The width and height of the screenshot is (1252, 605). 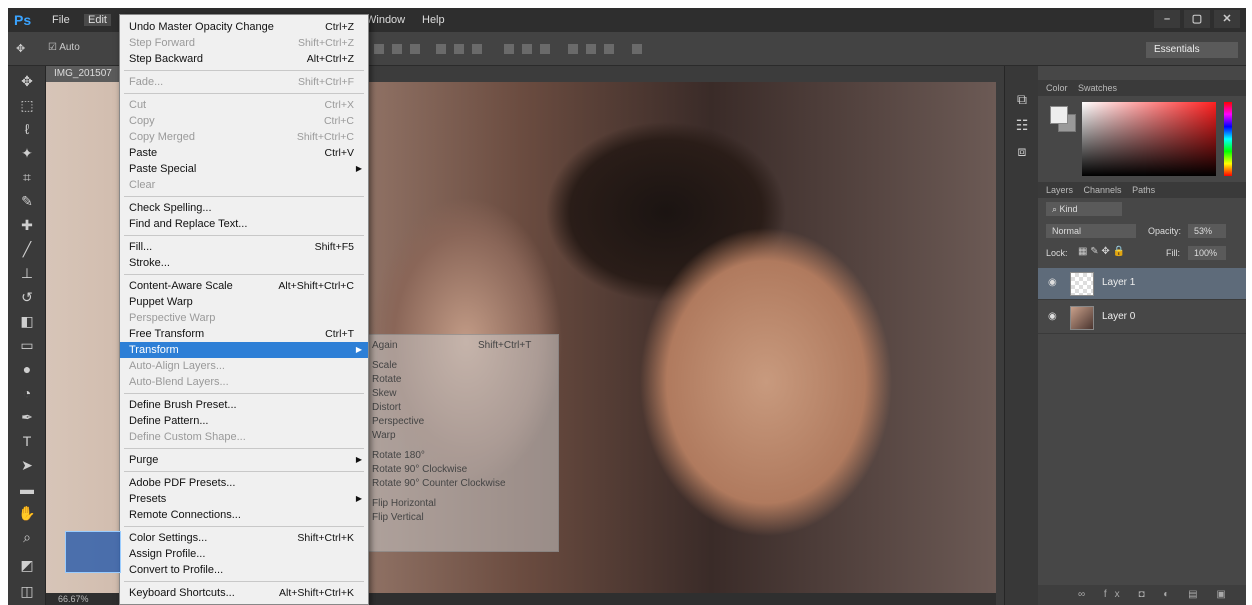 I want to click on align-middle-icon, so click(x=397, y=49).